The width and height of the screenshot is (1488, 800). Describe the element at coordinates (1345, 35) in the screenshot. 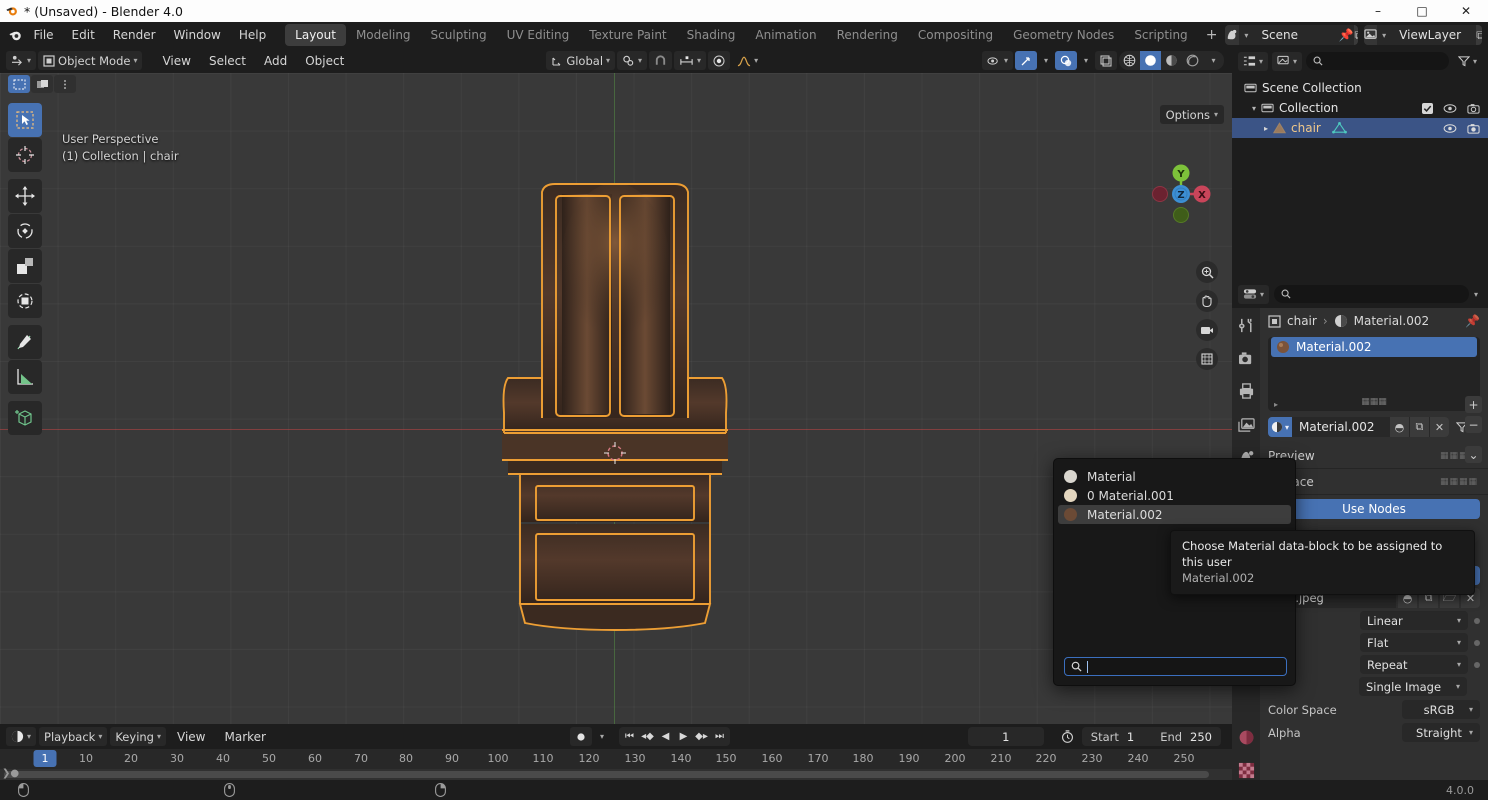

I see `pin-scene-icon: 📌` at that location.